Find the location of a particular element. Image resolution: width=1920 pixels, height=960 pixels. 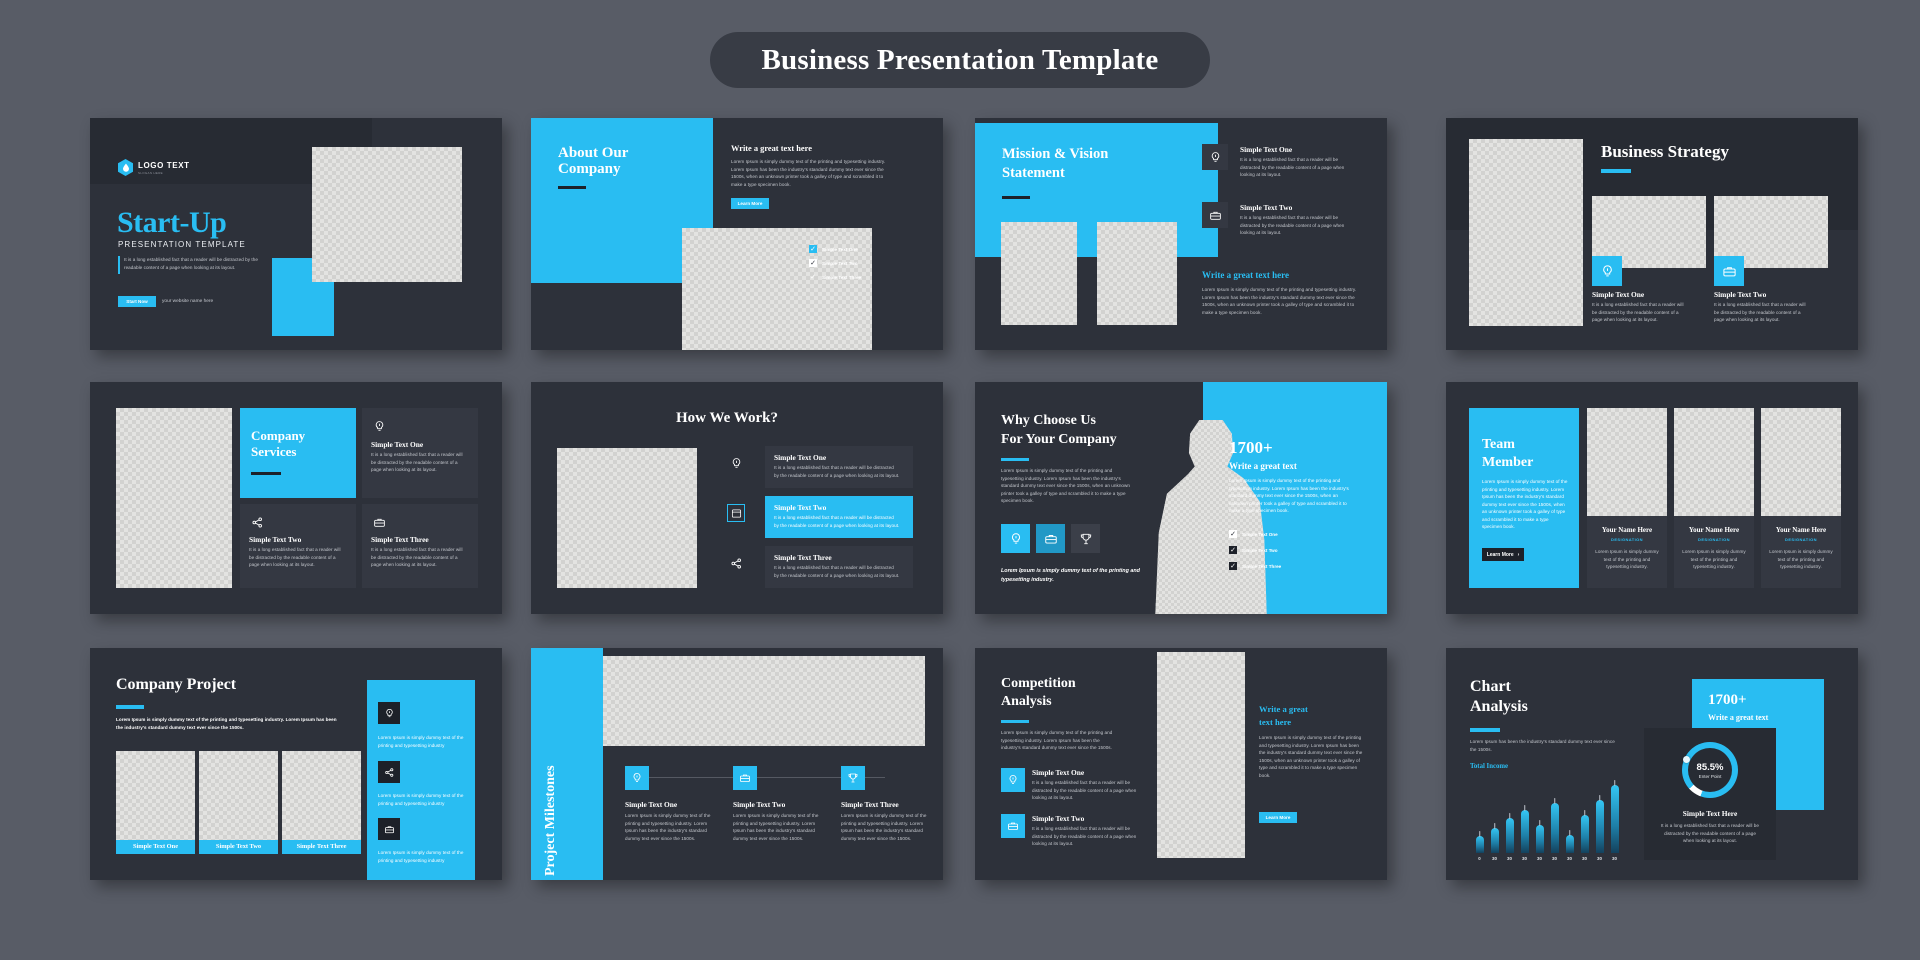

slide12-title-line1: Chart is located at coordinates (1490, 686).